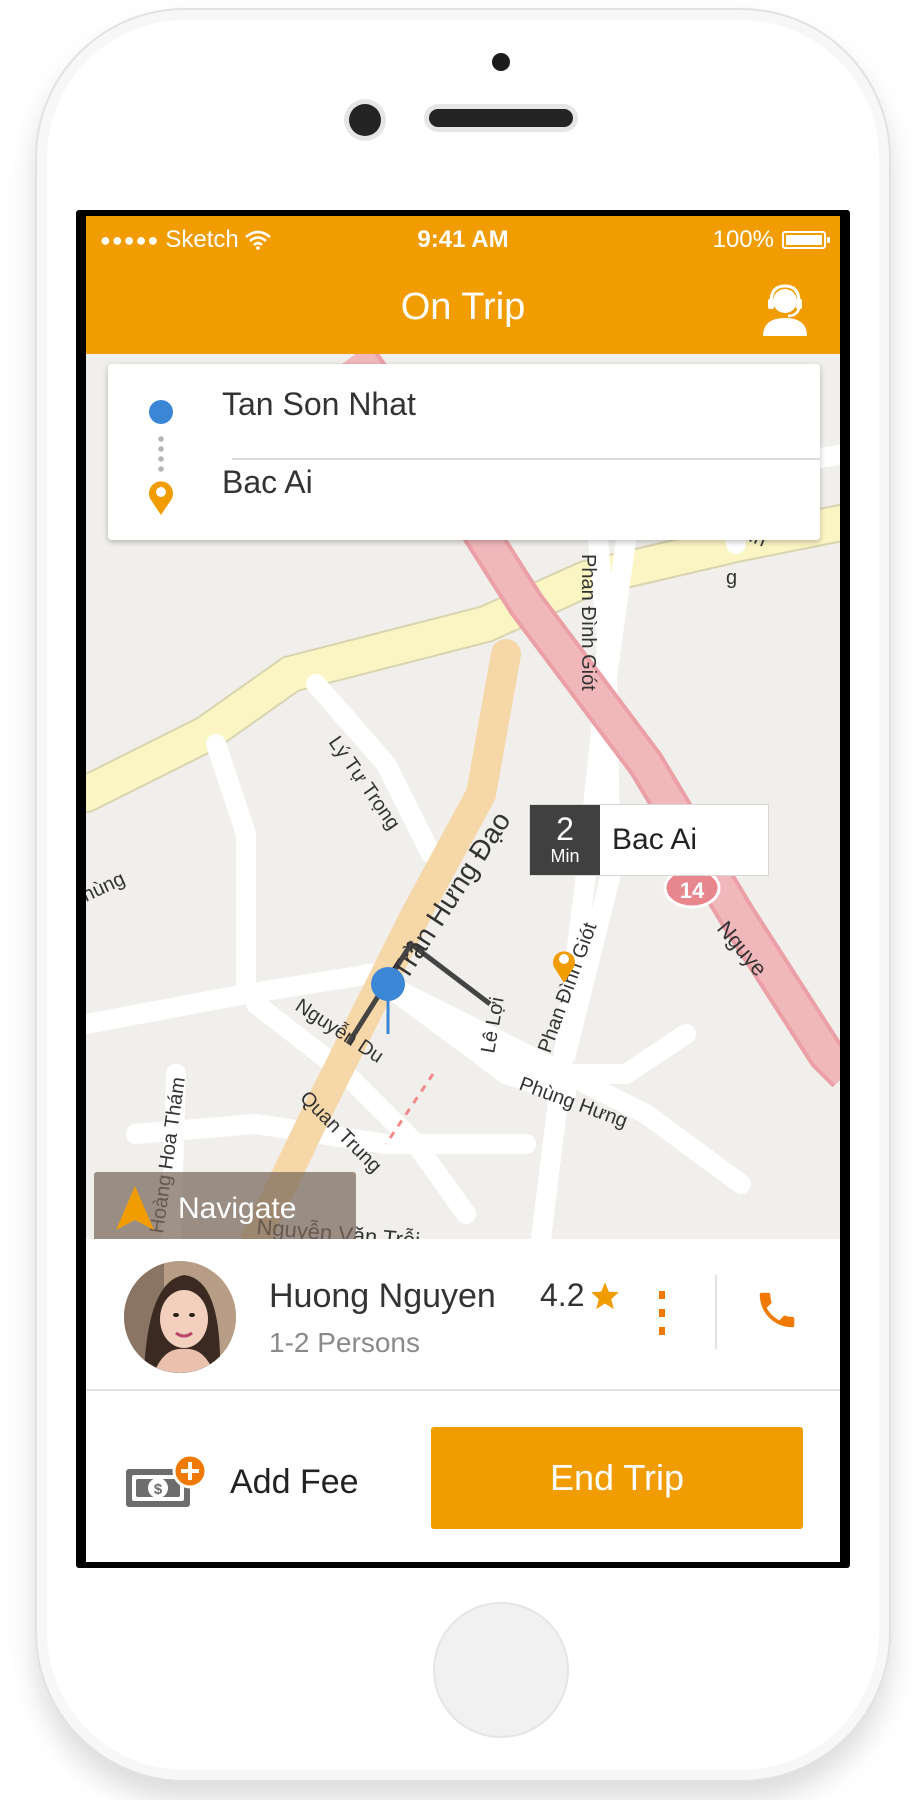 The height and width of the screenshot is (1800, 924). Describe the element at coordinates (662, 1313) in the screenshot. I see `more-options-icon` at that location.